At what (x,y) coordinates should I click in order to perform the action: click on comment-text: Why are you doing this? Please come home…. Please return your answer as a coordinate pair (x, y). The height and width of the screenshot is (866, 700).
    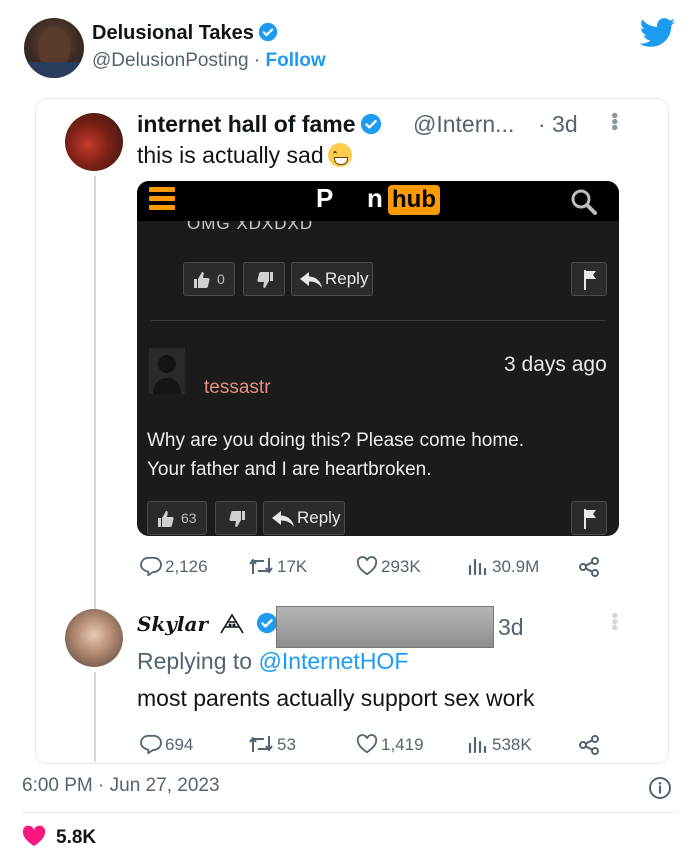
    Looking at the image, I should click on (377, 455).